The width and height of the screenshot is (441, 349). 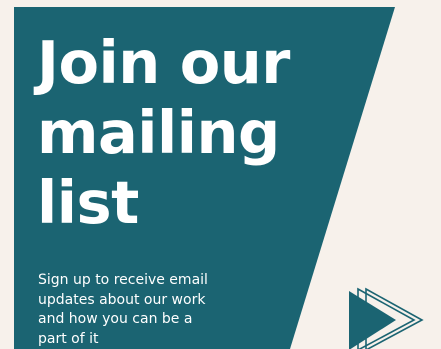 I want to click on description-line-4: part of it, so click(x=68, y=338).